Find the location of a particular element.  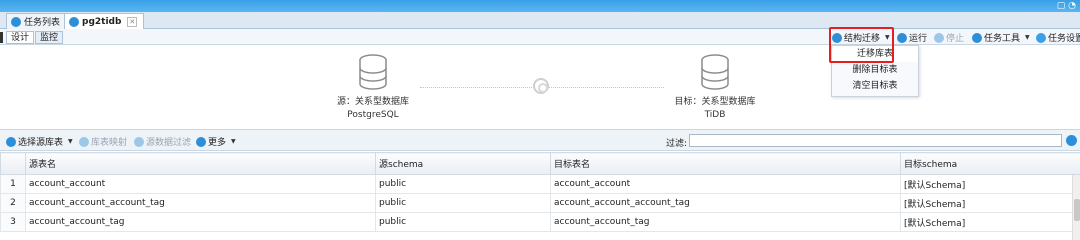

data-filter-label: 源数据过滤 is located at coordinates (169, 143).